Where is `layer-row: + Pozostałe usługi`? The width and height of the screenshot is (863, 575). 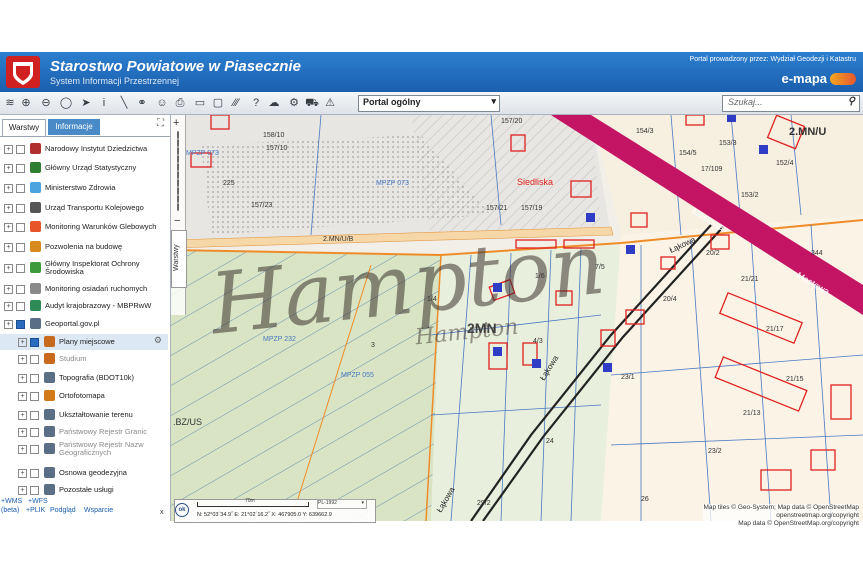 layer-row: + Pozostałe usługi is located at coordinates (84, 490).